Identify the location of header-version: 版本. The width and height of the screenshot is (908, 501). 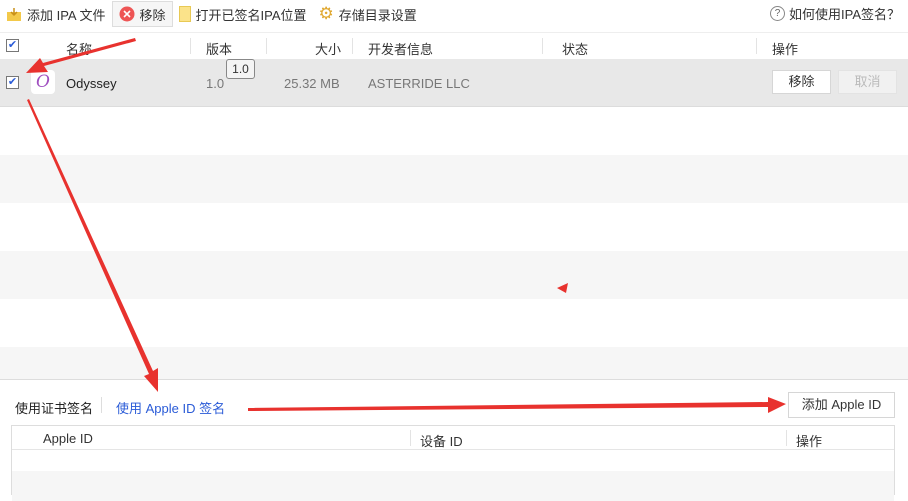
(219, 49).